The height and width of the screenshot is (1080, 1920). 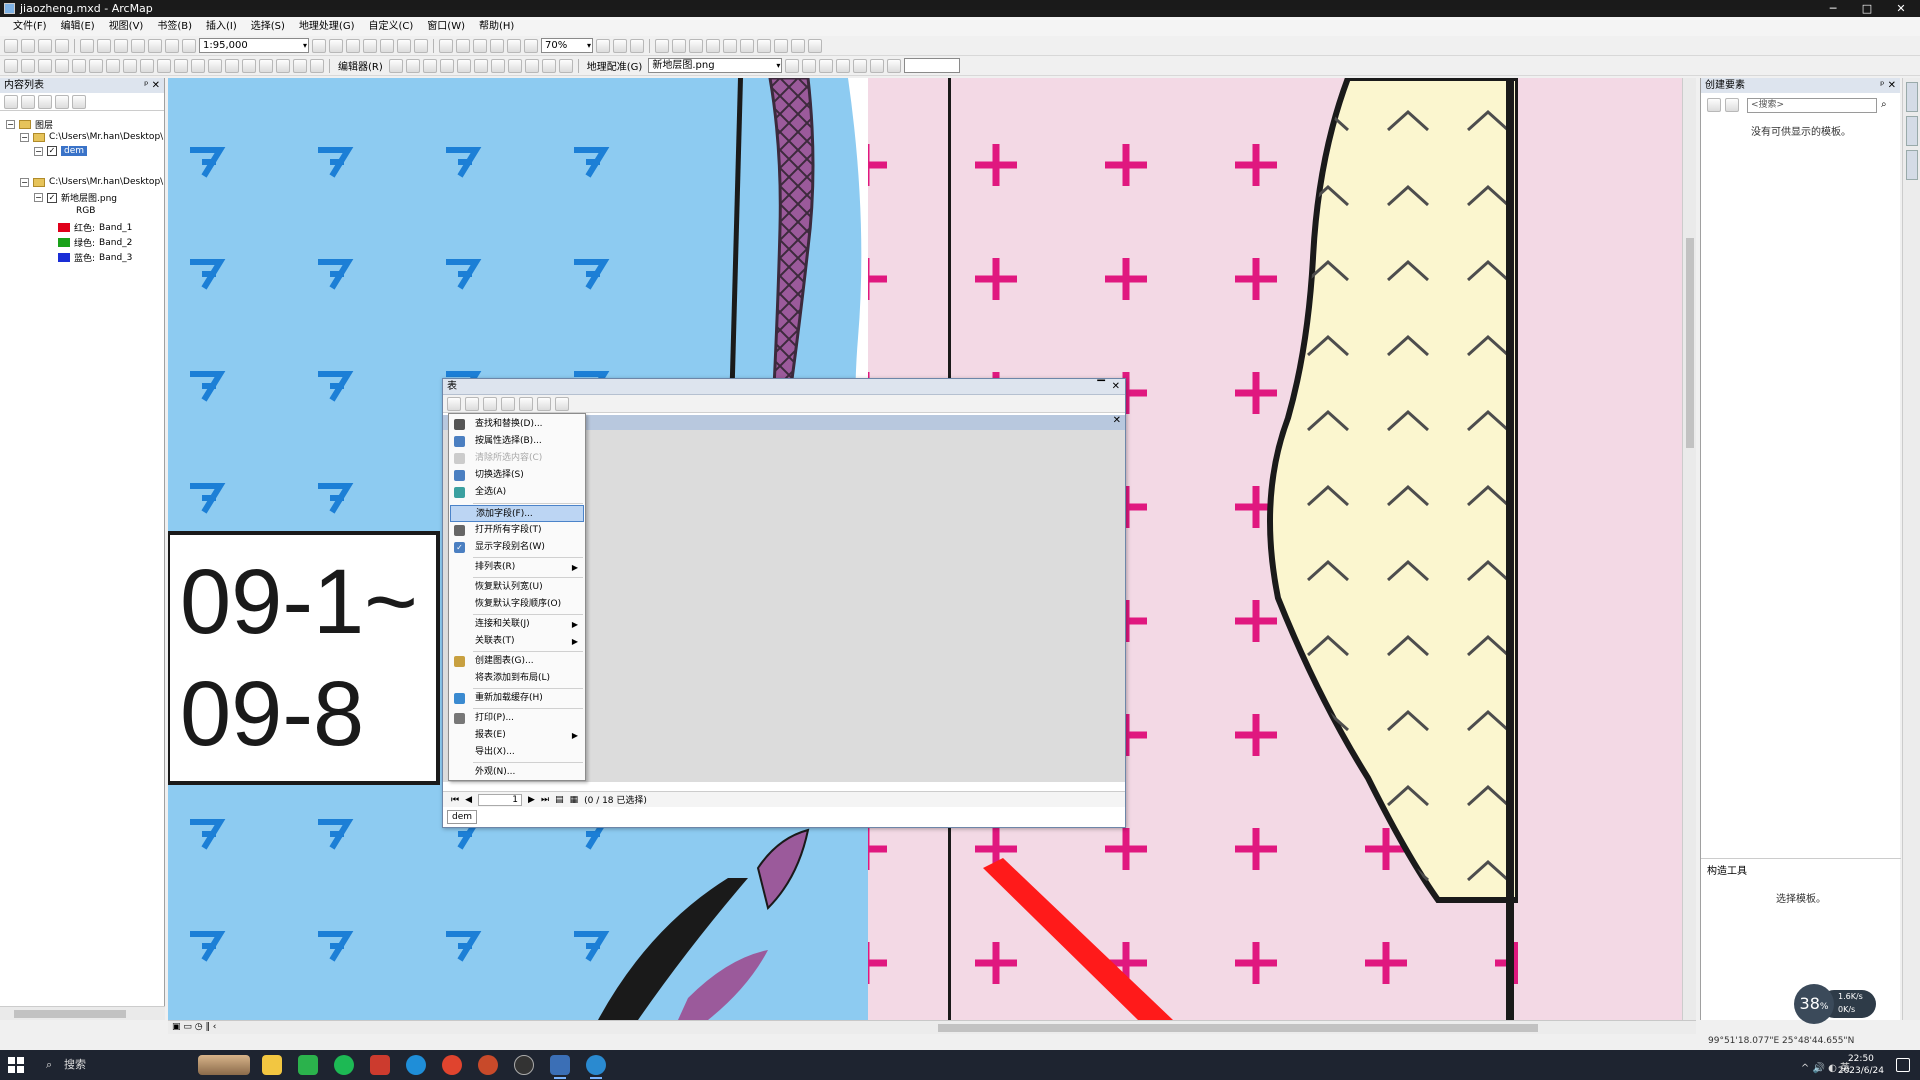 I want to click on menu-selection: 选择(S), so click(x=268, y=26).